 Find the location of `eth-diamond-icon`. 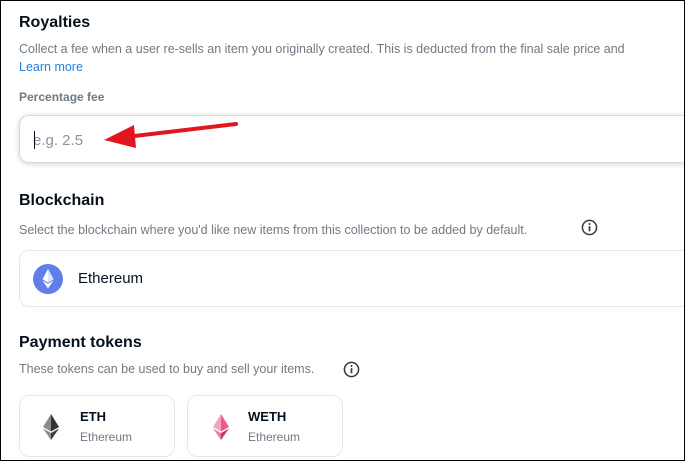

eth-diamond-icon is located at coordinates (51, 427).